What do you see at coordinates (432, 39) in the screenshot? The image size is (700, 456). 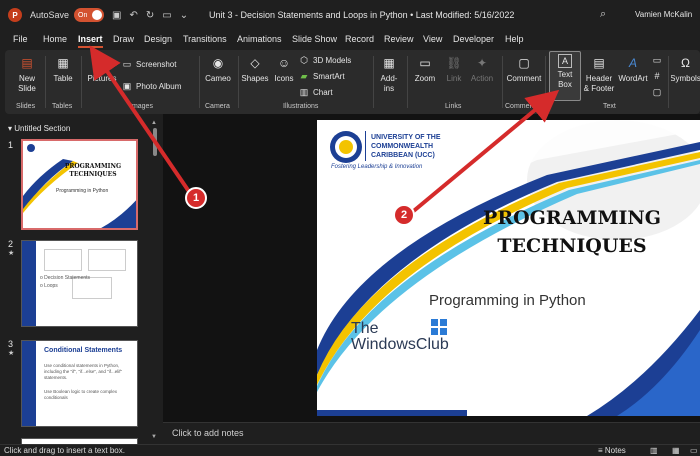 I see `tab-view: View` at bounding box center [432, 39].